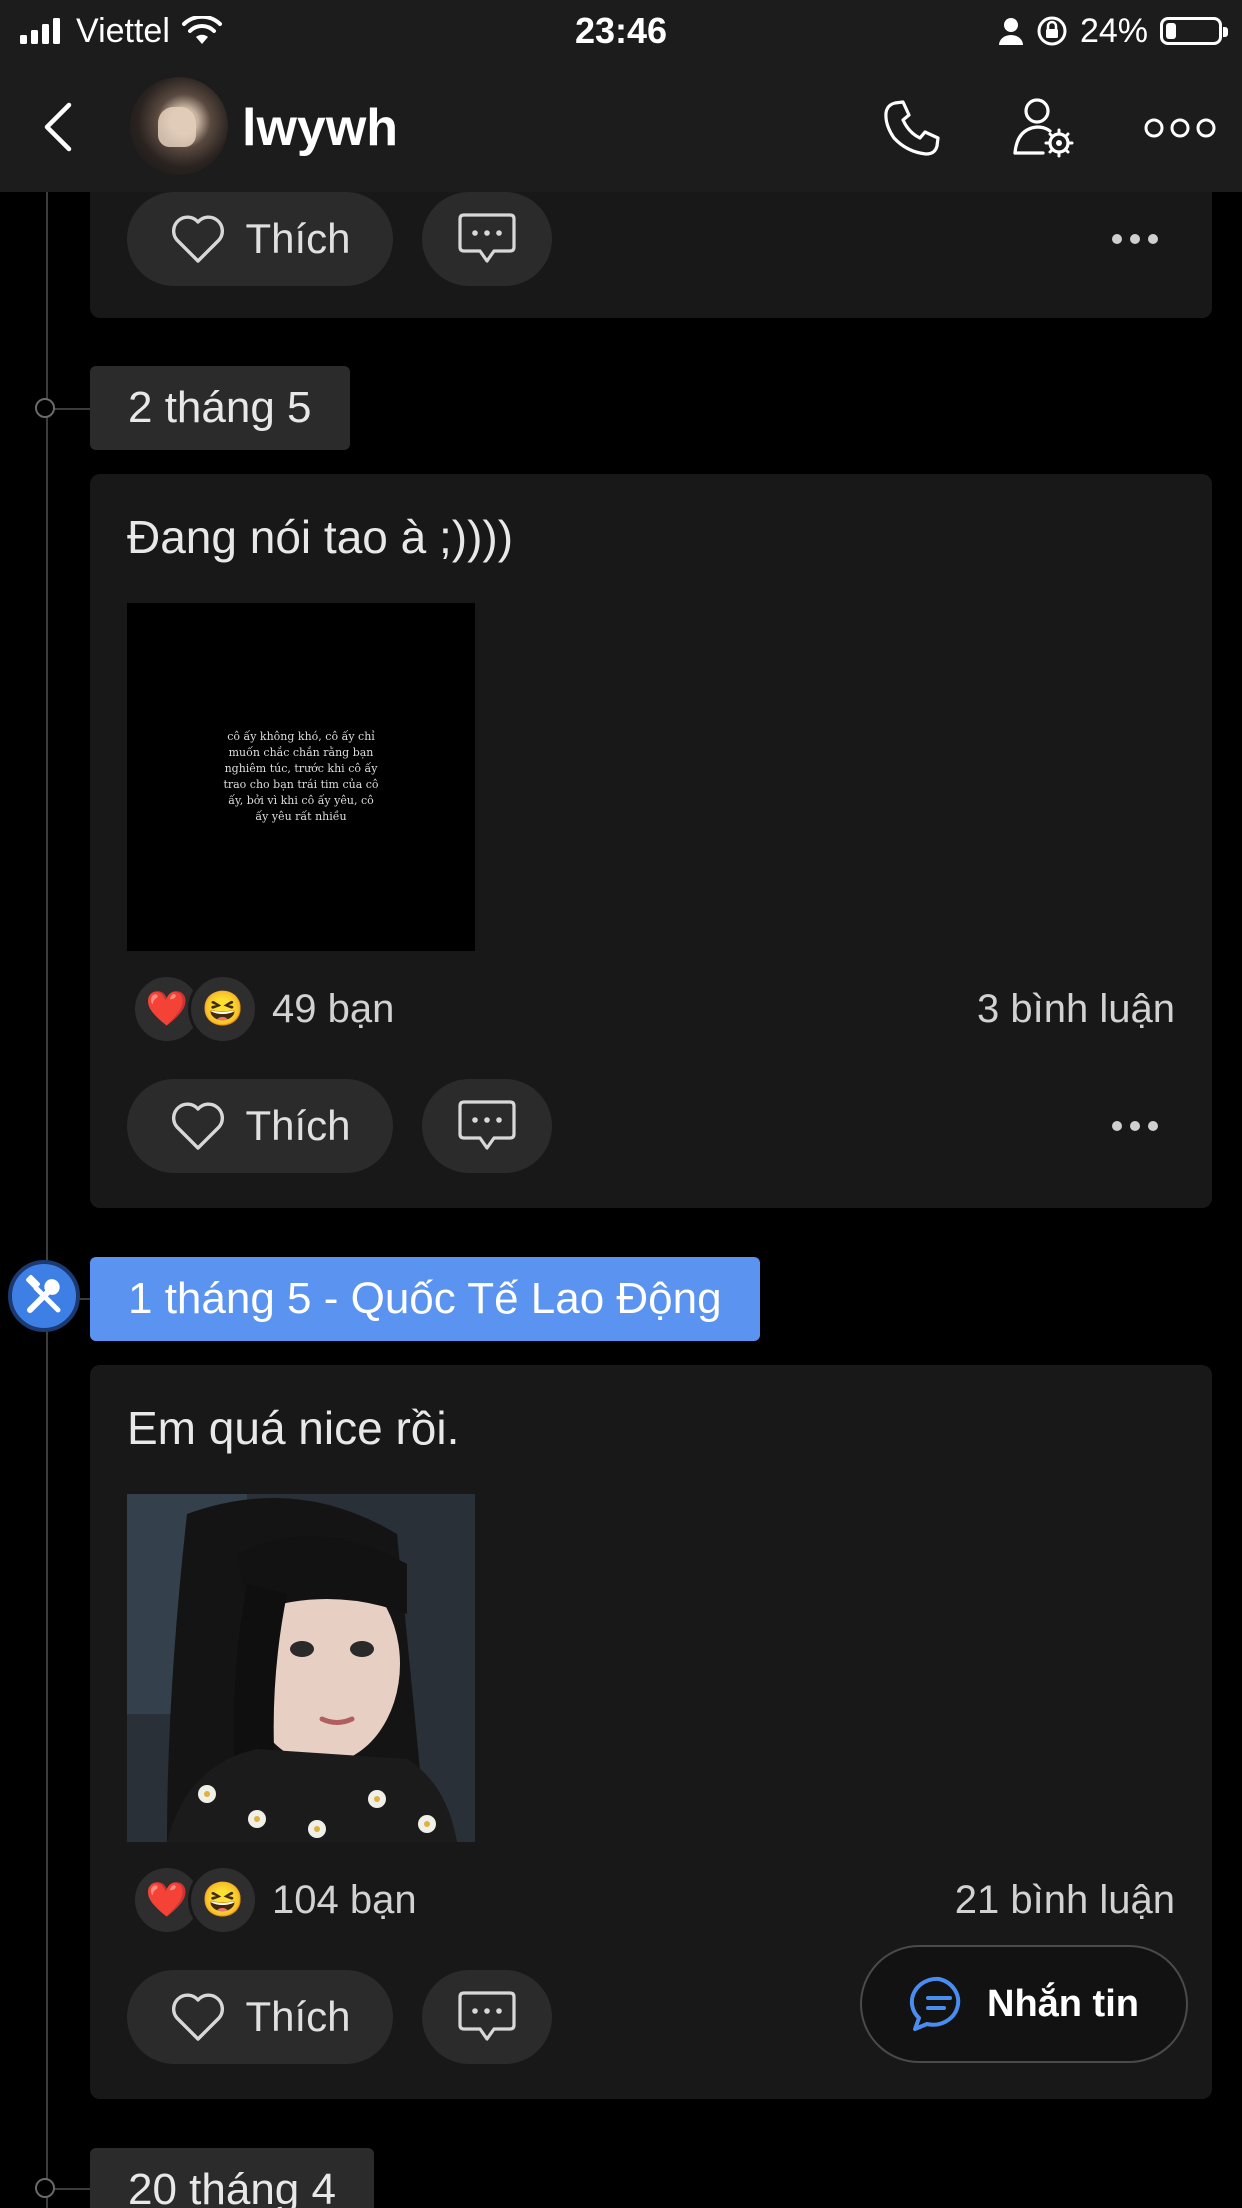 This screenshot has height=2208, width=1242. Describe the element at coordinates (935, 2003) in the screenshot. I see `chat-bubble-icon` at that location.